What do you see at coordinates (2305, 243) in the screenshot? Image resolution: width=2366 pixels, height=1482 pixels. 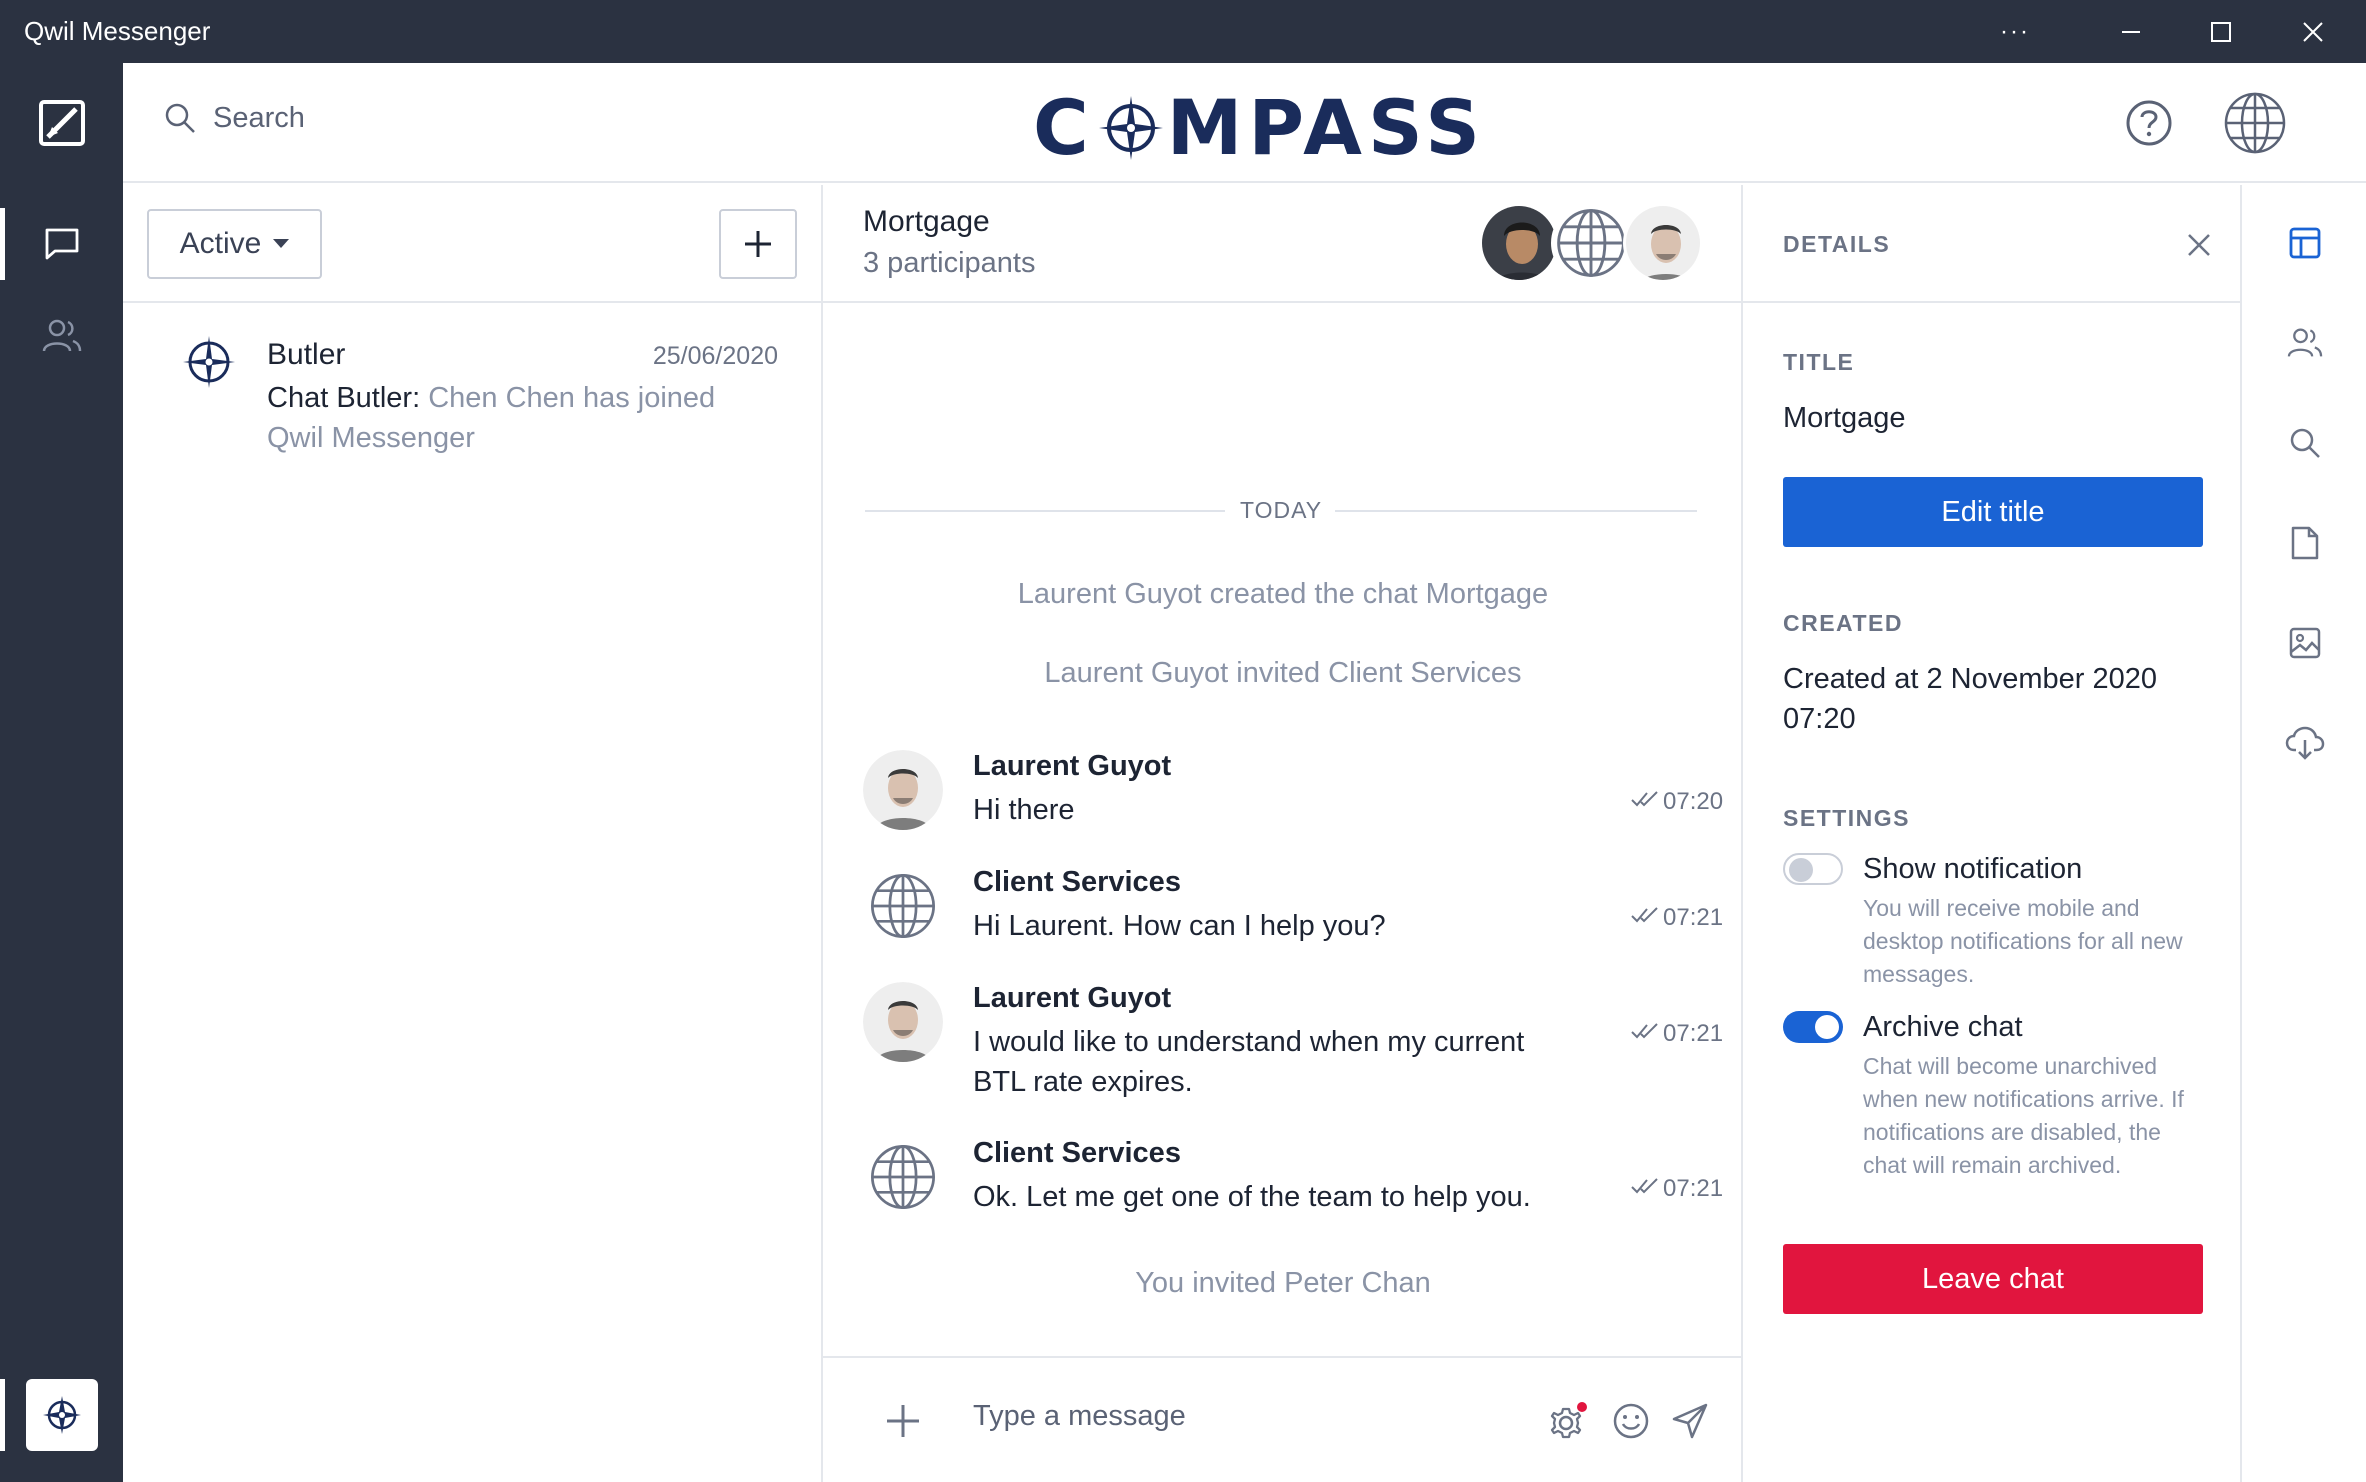 I see `details-tab-button` at bounding box center [2305, 243].